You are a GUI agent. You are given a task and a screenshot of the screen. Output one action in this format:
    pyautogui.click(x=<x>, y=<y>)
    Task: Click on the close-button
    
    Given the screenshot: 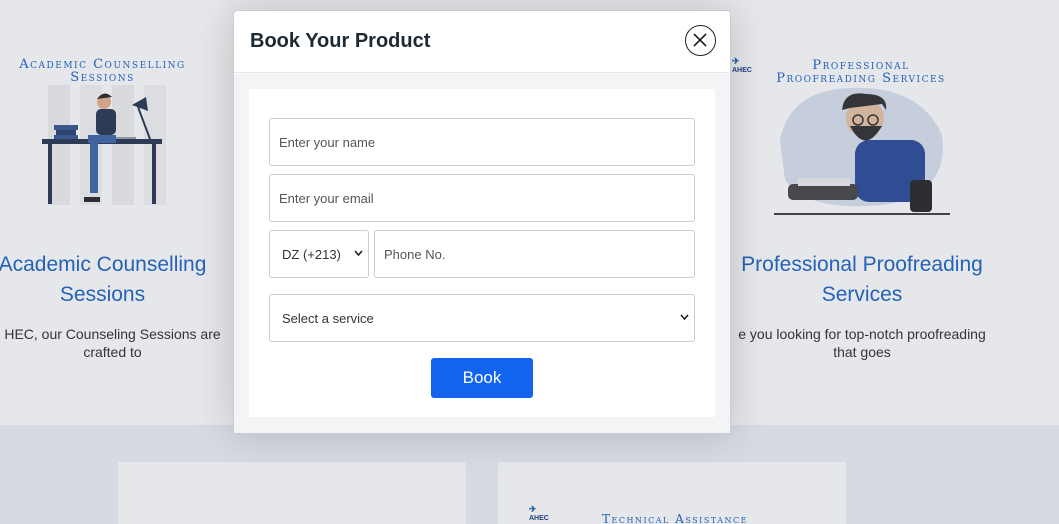 What is the action you would take?
    pyautogui.click(x=700, y=40)
    